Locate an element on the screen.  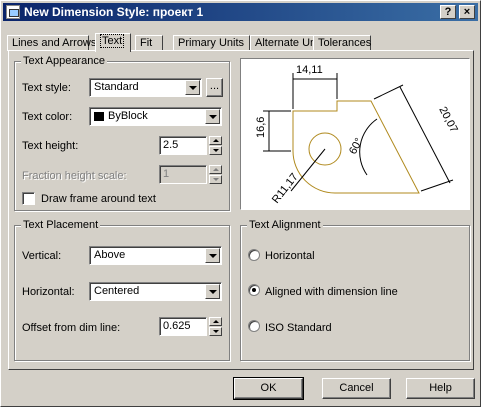
tab-tolerances: Tolerances is located at coordinates (342, 43).